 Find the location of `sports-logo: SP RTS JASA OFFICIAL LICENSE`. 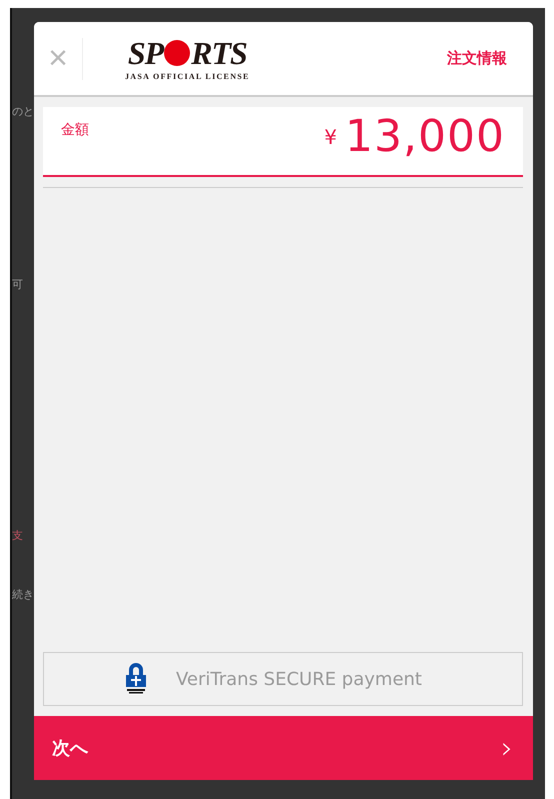

sports-logo: SP RTS JASA OFFICIAL LICENSE is located at coordinates (187, 58).